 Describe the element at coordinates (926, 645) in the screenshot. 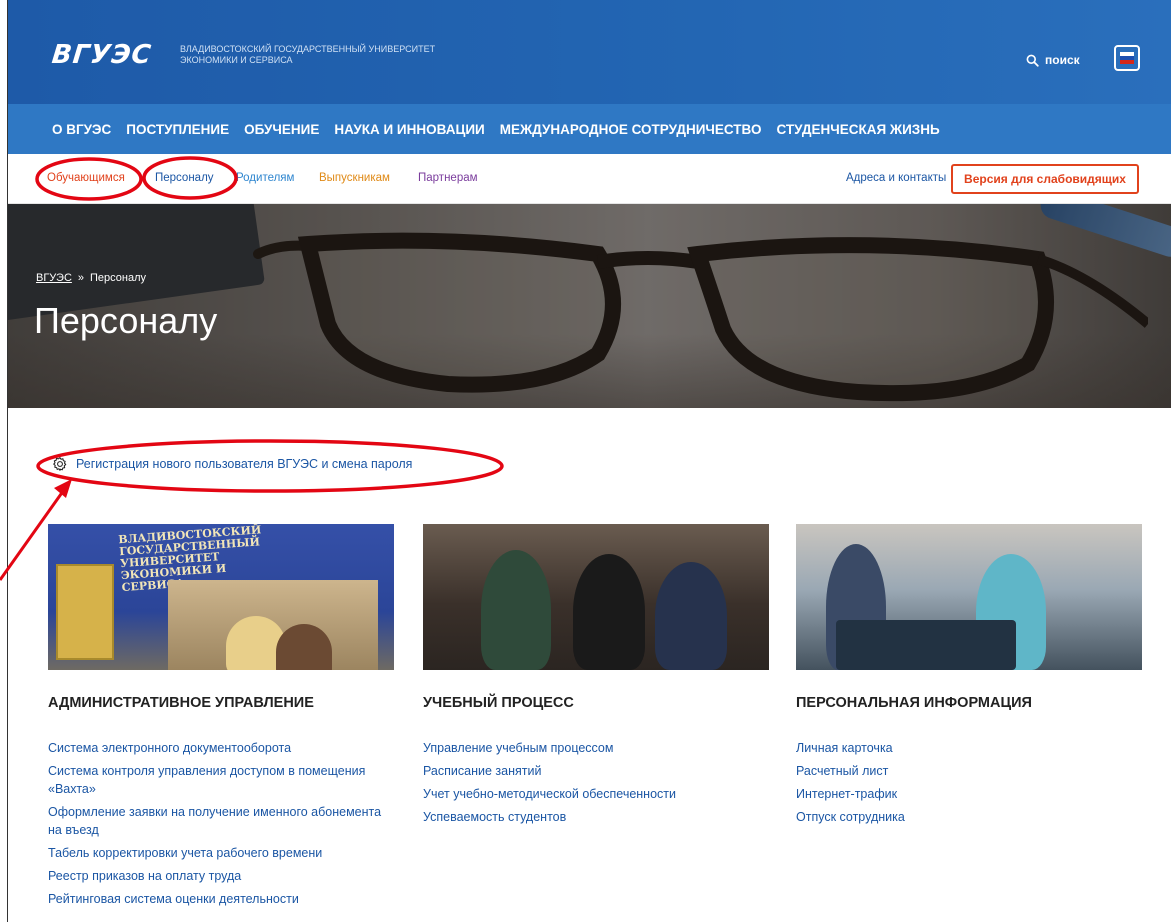

I see `photo-touchscreen` at that location.